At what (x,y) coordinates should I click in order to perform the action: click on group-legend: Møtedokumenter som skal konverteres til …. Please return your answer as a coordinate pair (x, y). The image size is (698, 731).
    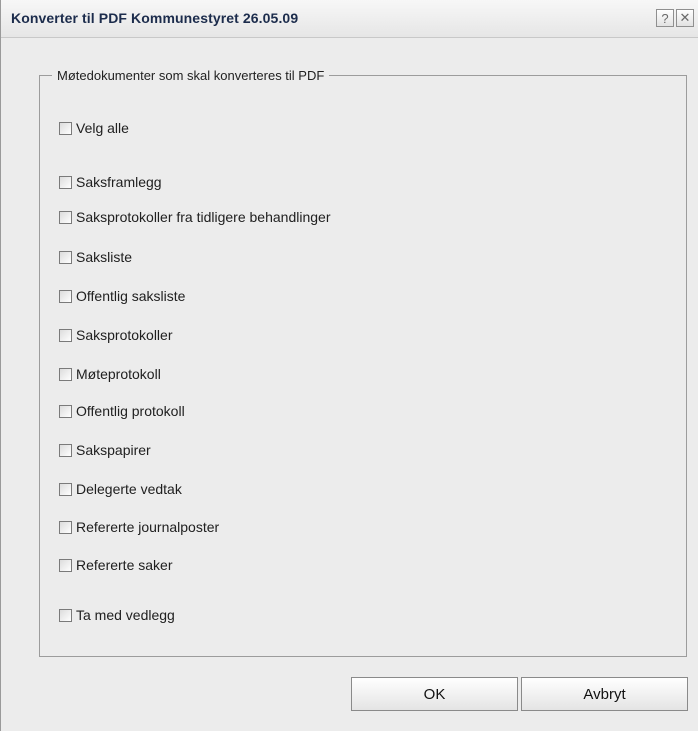
    Looking at the image, I should click on (191, 75).